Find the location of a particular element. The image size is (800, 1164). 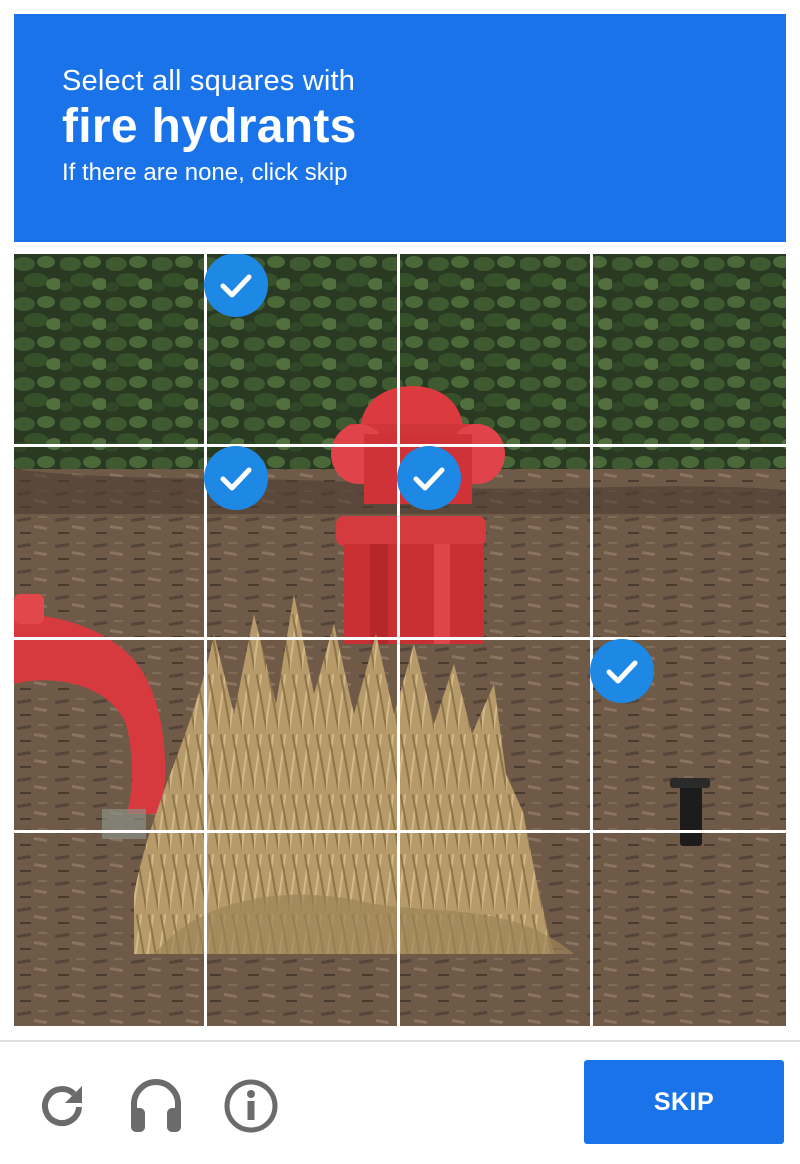

instruction-text: Select all squares with is located at coordinates (209, 81).